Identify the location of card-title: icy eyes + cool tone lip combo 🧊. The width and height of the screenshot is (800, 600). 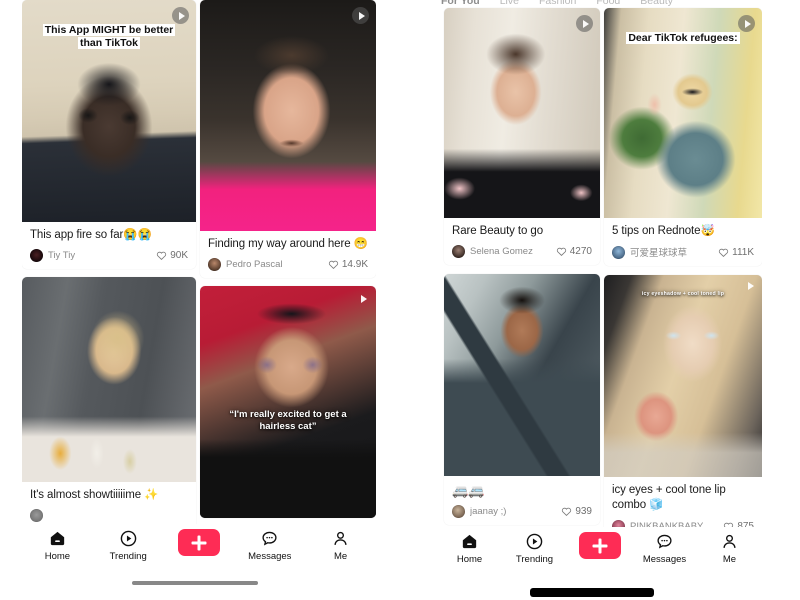
(669, 498).